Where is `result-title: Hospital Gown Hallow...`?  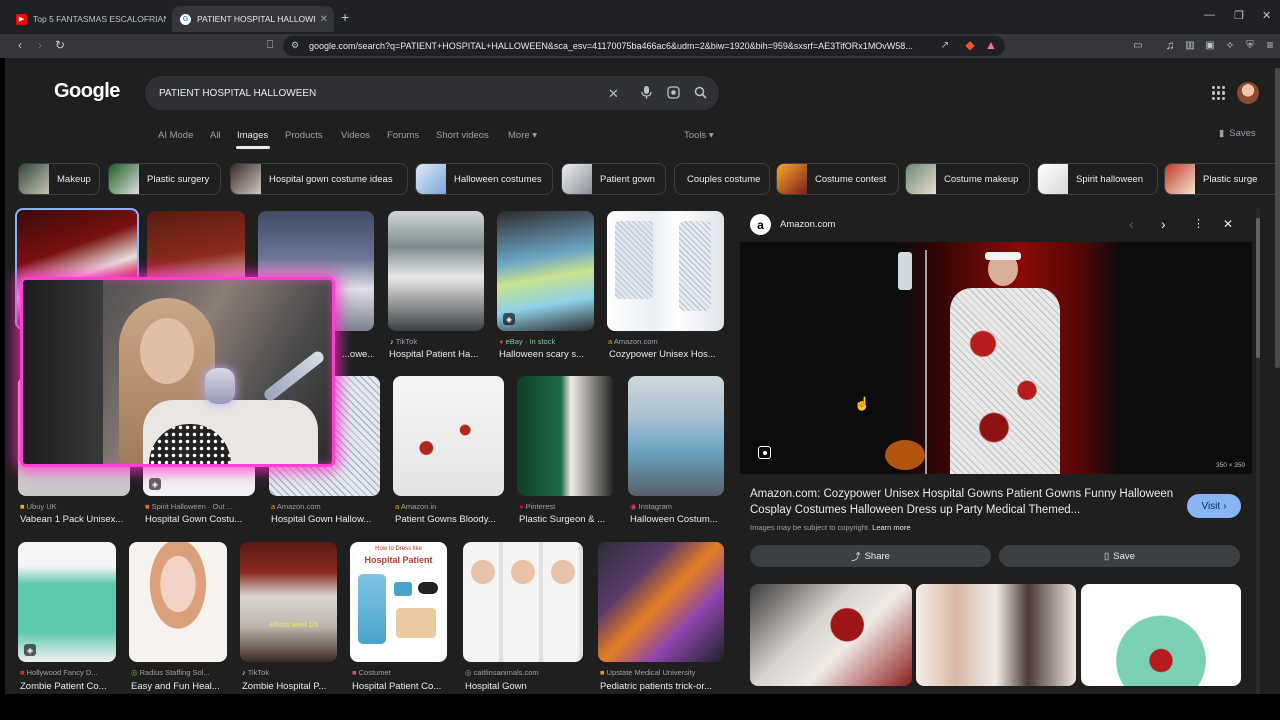 result-title: Hospital Gown Hallow... is located at coordinates (327, 519).